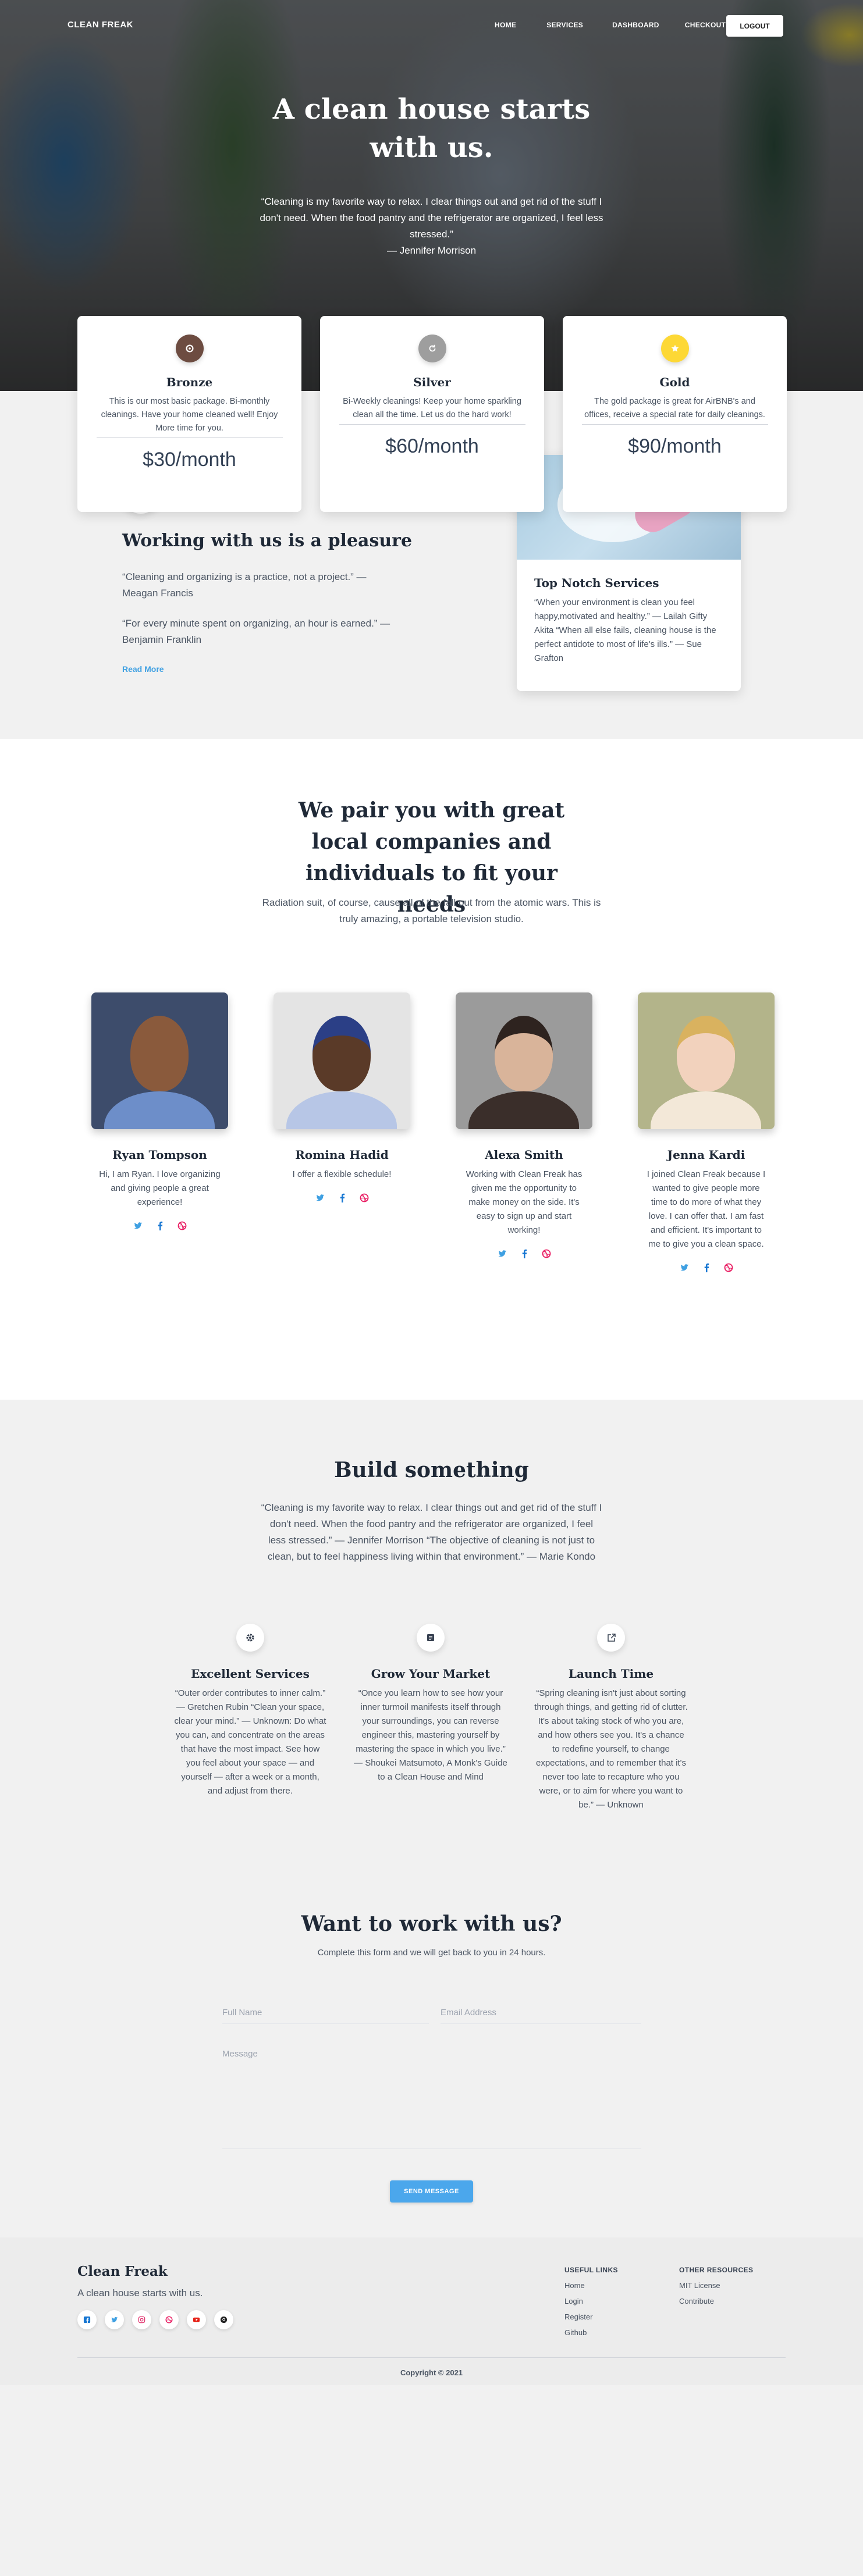  What do you see at coordinates (223, 2320) in the screenshot?
I see `github-icon` at bounding box center [223, 2320].